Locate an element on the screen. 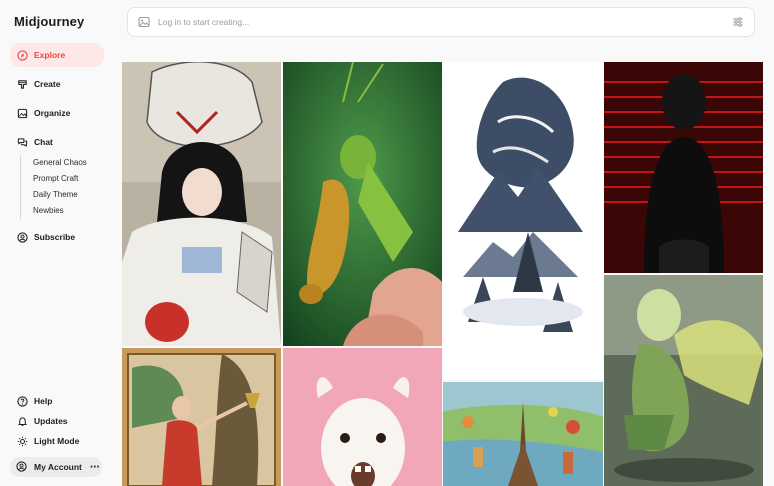  gallery-image-tiger-landscape is located at coordinates (523, 221).